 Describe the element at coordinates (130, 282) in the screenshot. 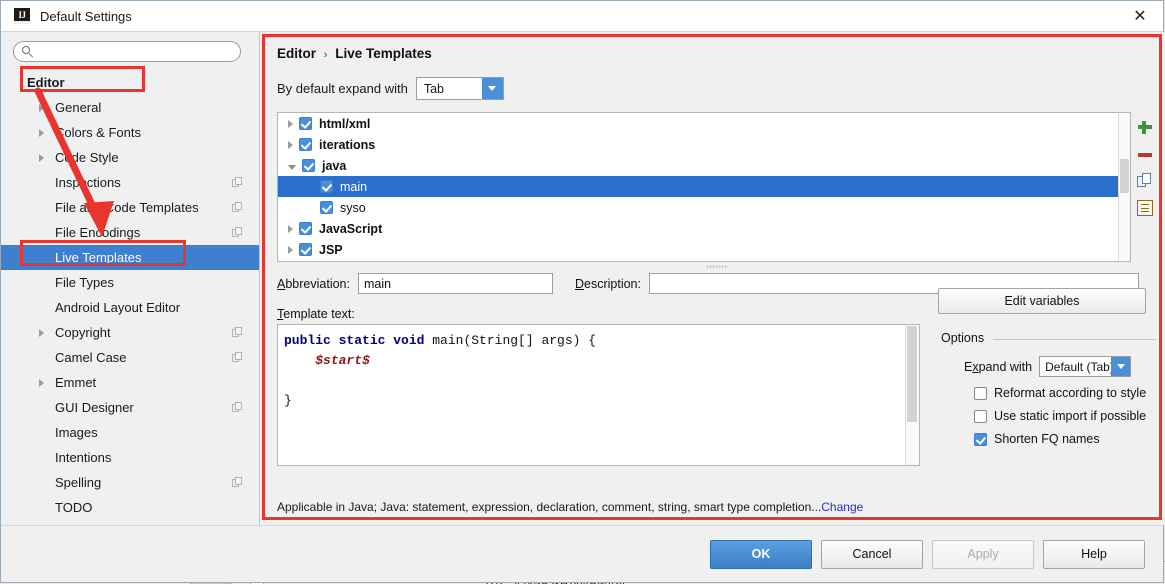

I see `sidebar-item-file-types: File Types` at that location.